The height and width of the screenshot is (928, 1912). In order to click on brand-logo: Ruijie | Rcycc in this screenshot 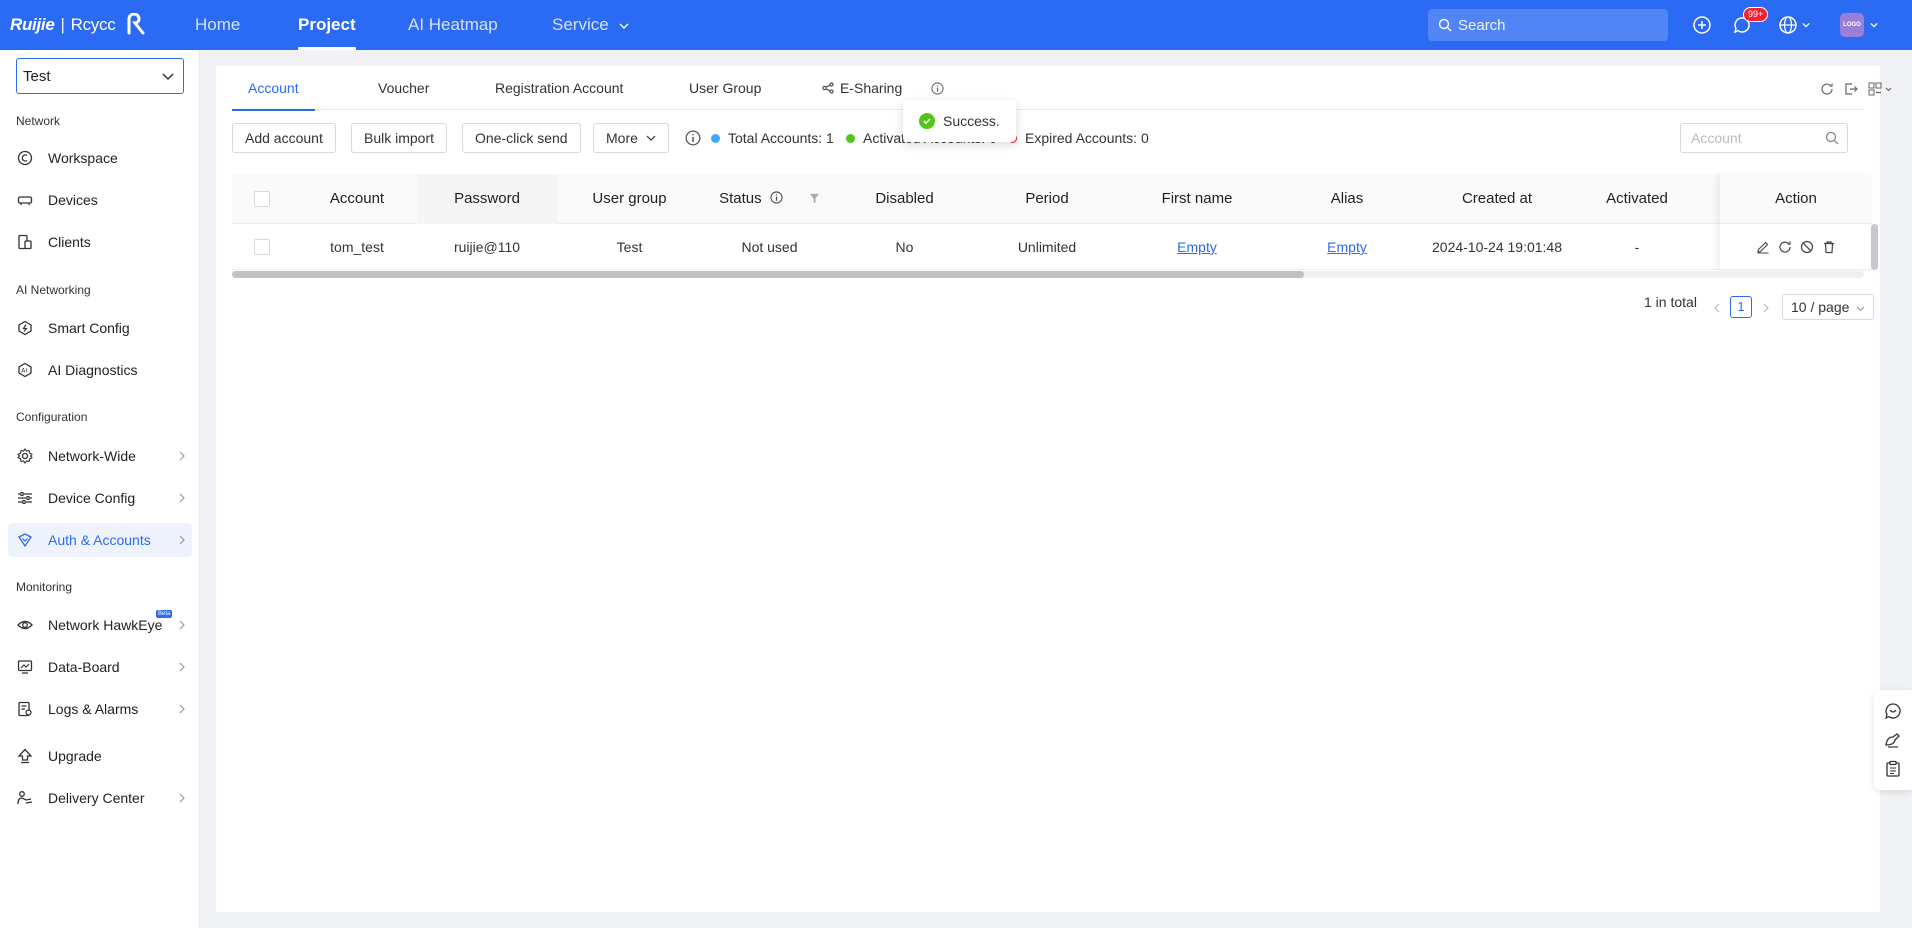, I will do `click(79, 25)`.